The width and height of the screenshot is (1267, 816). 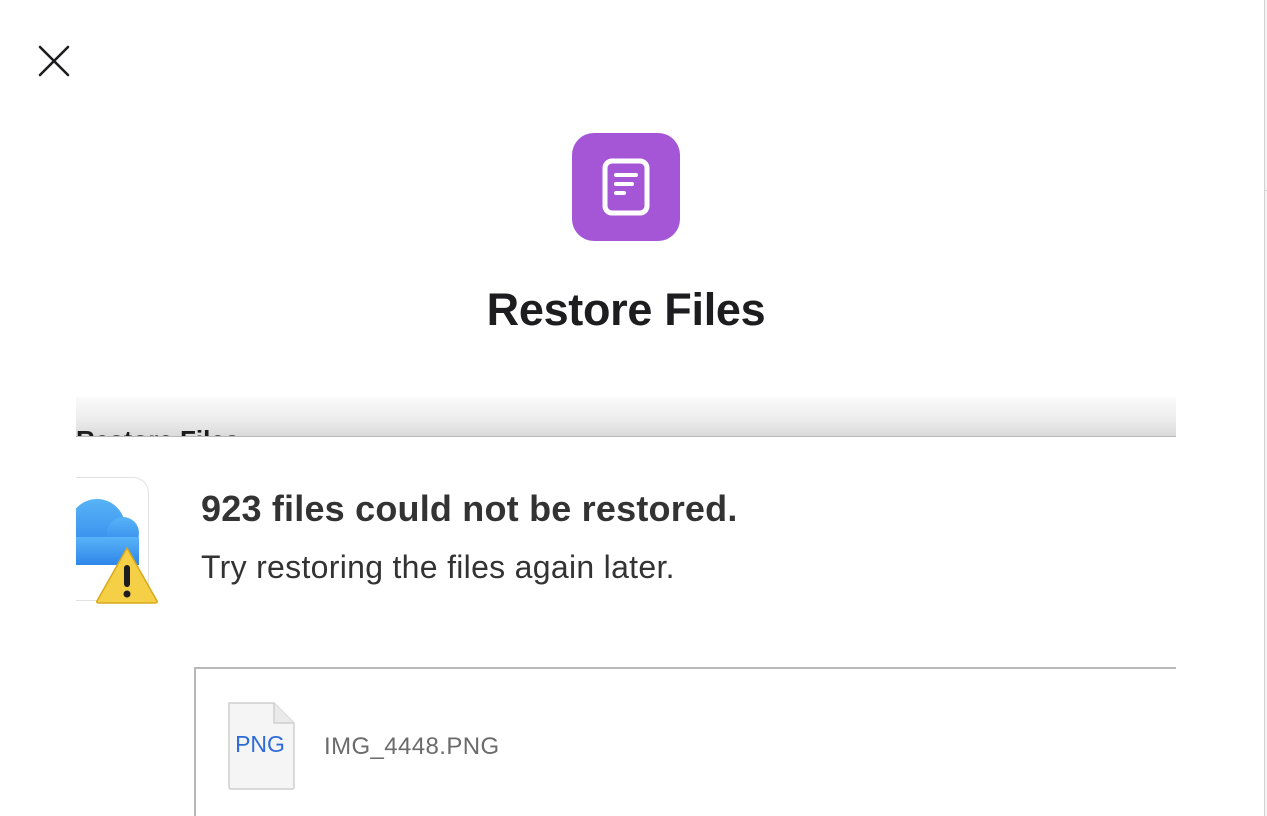 What do you see at coordinates (626, 309) in the screenshot?
I see `page-title: Restore Files` at bounding box center [626, 309].